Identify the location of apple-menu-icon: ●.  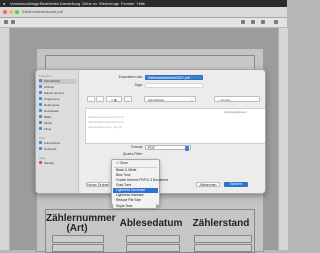
(4, 3).